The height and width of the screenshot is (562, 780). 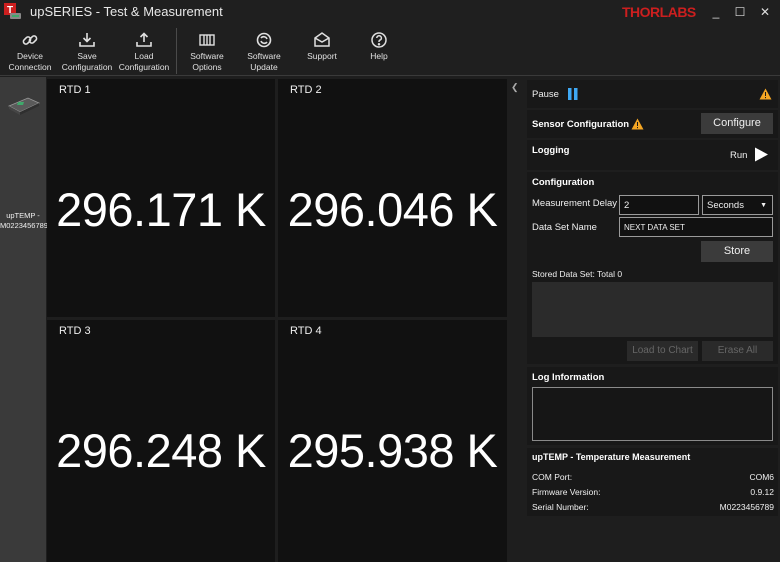 I want to click on rtd-tile: RTD 3 296.248 K, so click(x=161, y=441).